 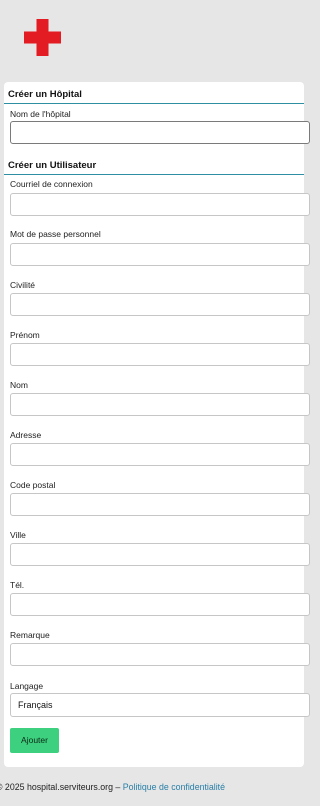 What do you see at coordinates (45, 94) in the screenshot?
I see `hospital-section-title: Créer un Hôpital` at bounding box center [45, 94].